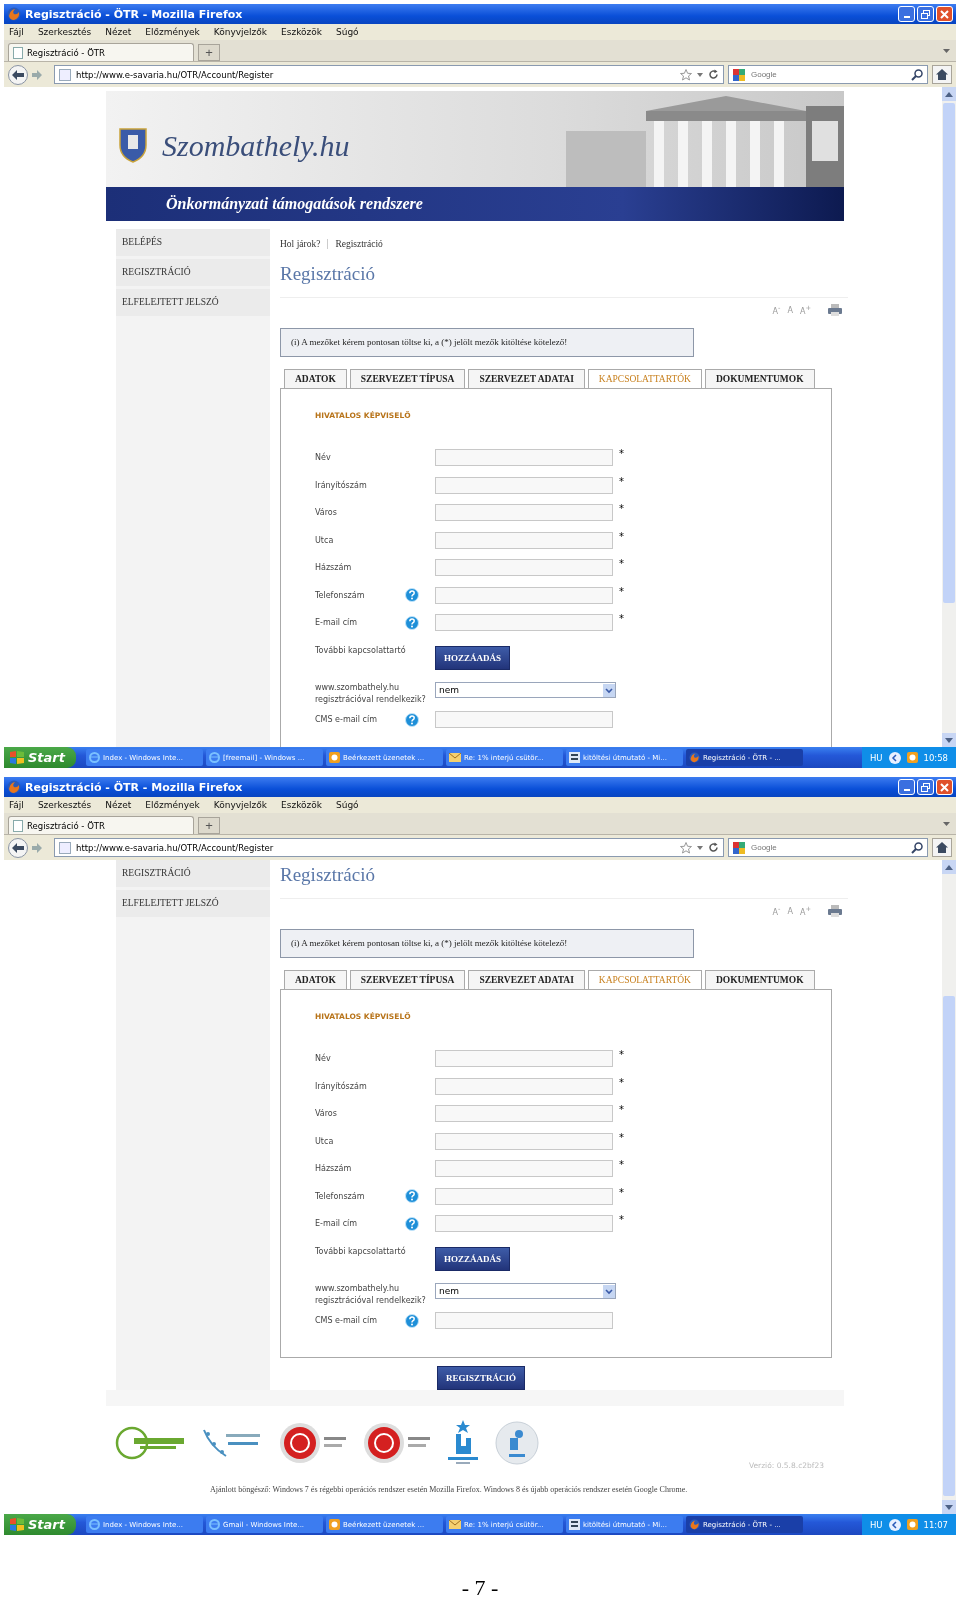 Image resolution: width=960 pixels, height=1600 pixels. I want to click on site-logo: Szombathely.hu, so click(256, 146).